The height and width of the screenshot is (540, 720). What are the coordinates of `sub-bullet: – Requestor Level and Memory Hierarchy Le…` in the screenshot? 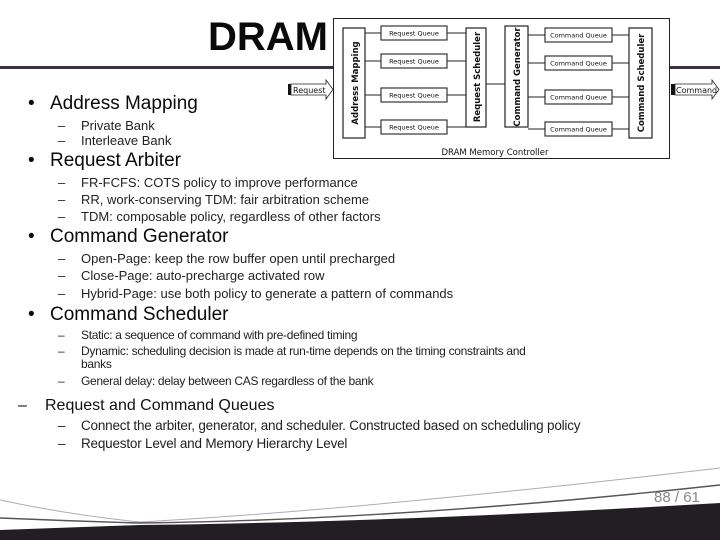 It's located at (203, 443).